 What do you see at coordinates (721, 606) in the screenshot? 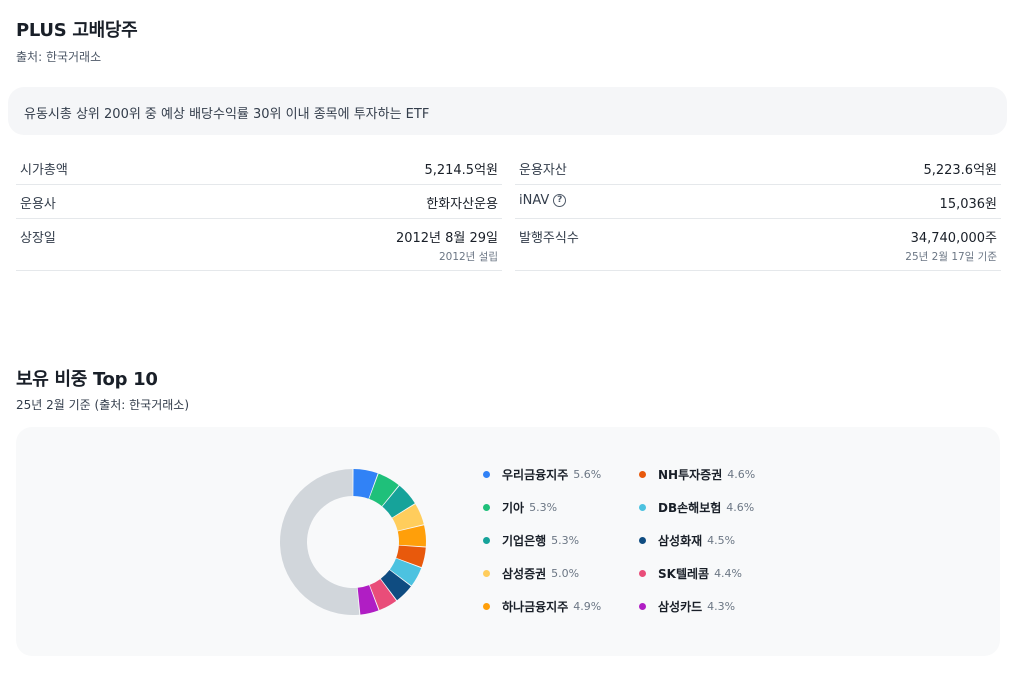
I see `legend-value: 4.3%` at bounding box center [721, 606].